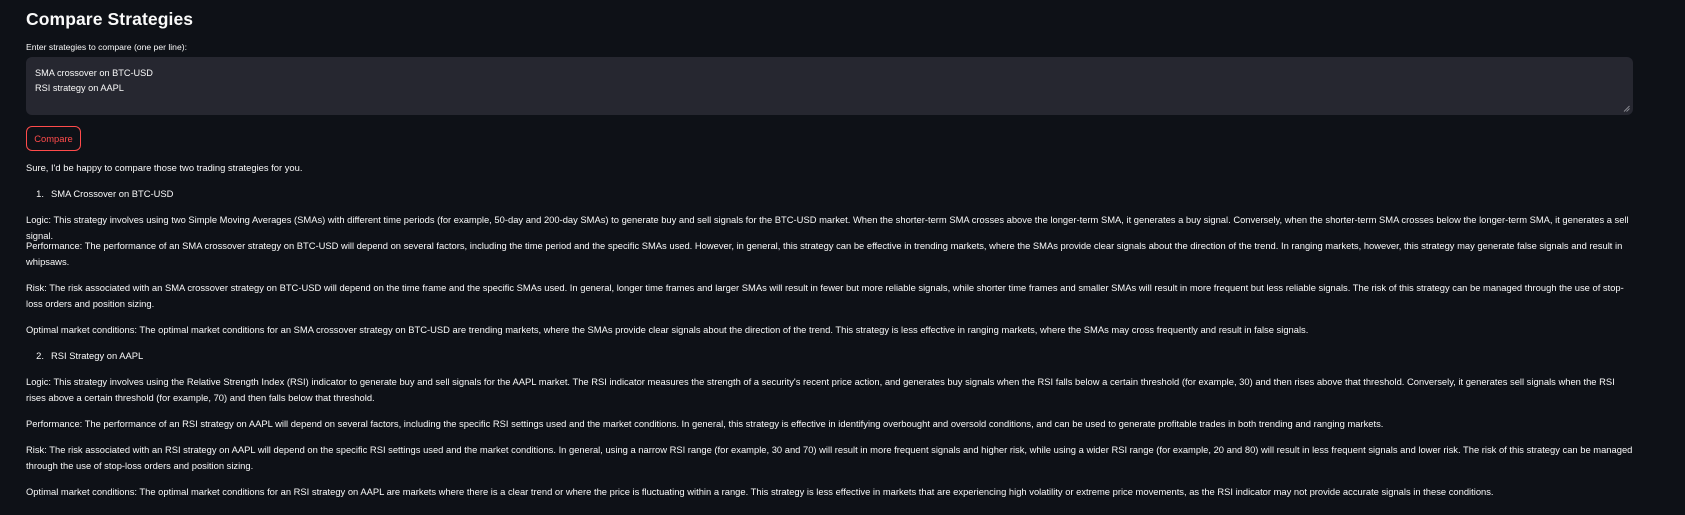 The image size is (1685, 515). What do you see at coordinates (79, 87) in the screenshot?
I see `strategies-textarea-line: RSI strategy on AAPL` at bounding box center [79, 87].